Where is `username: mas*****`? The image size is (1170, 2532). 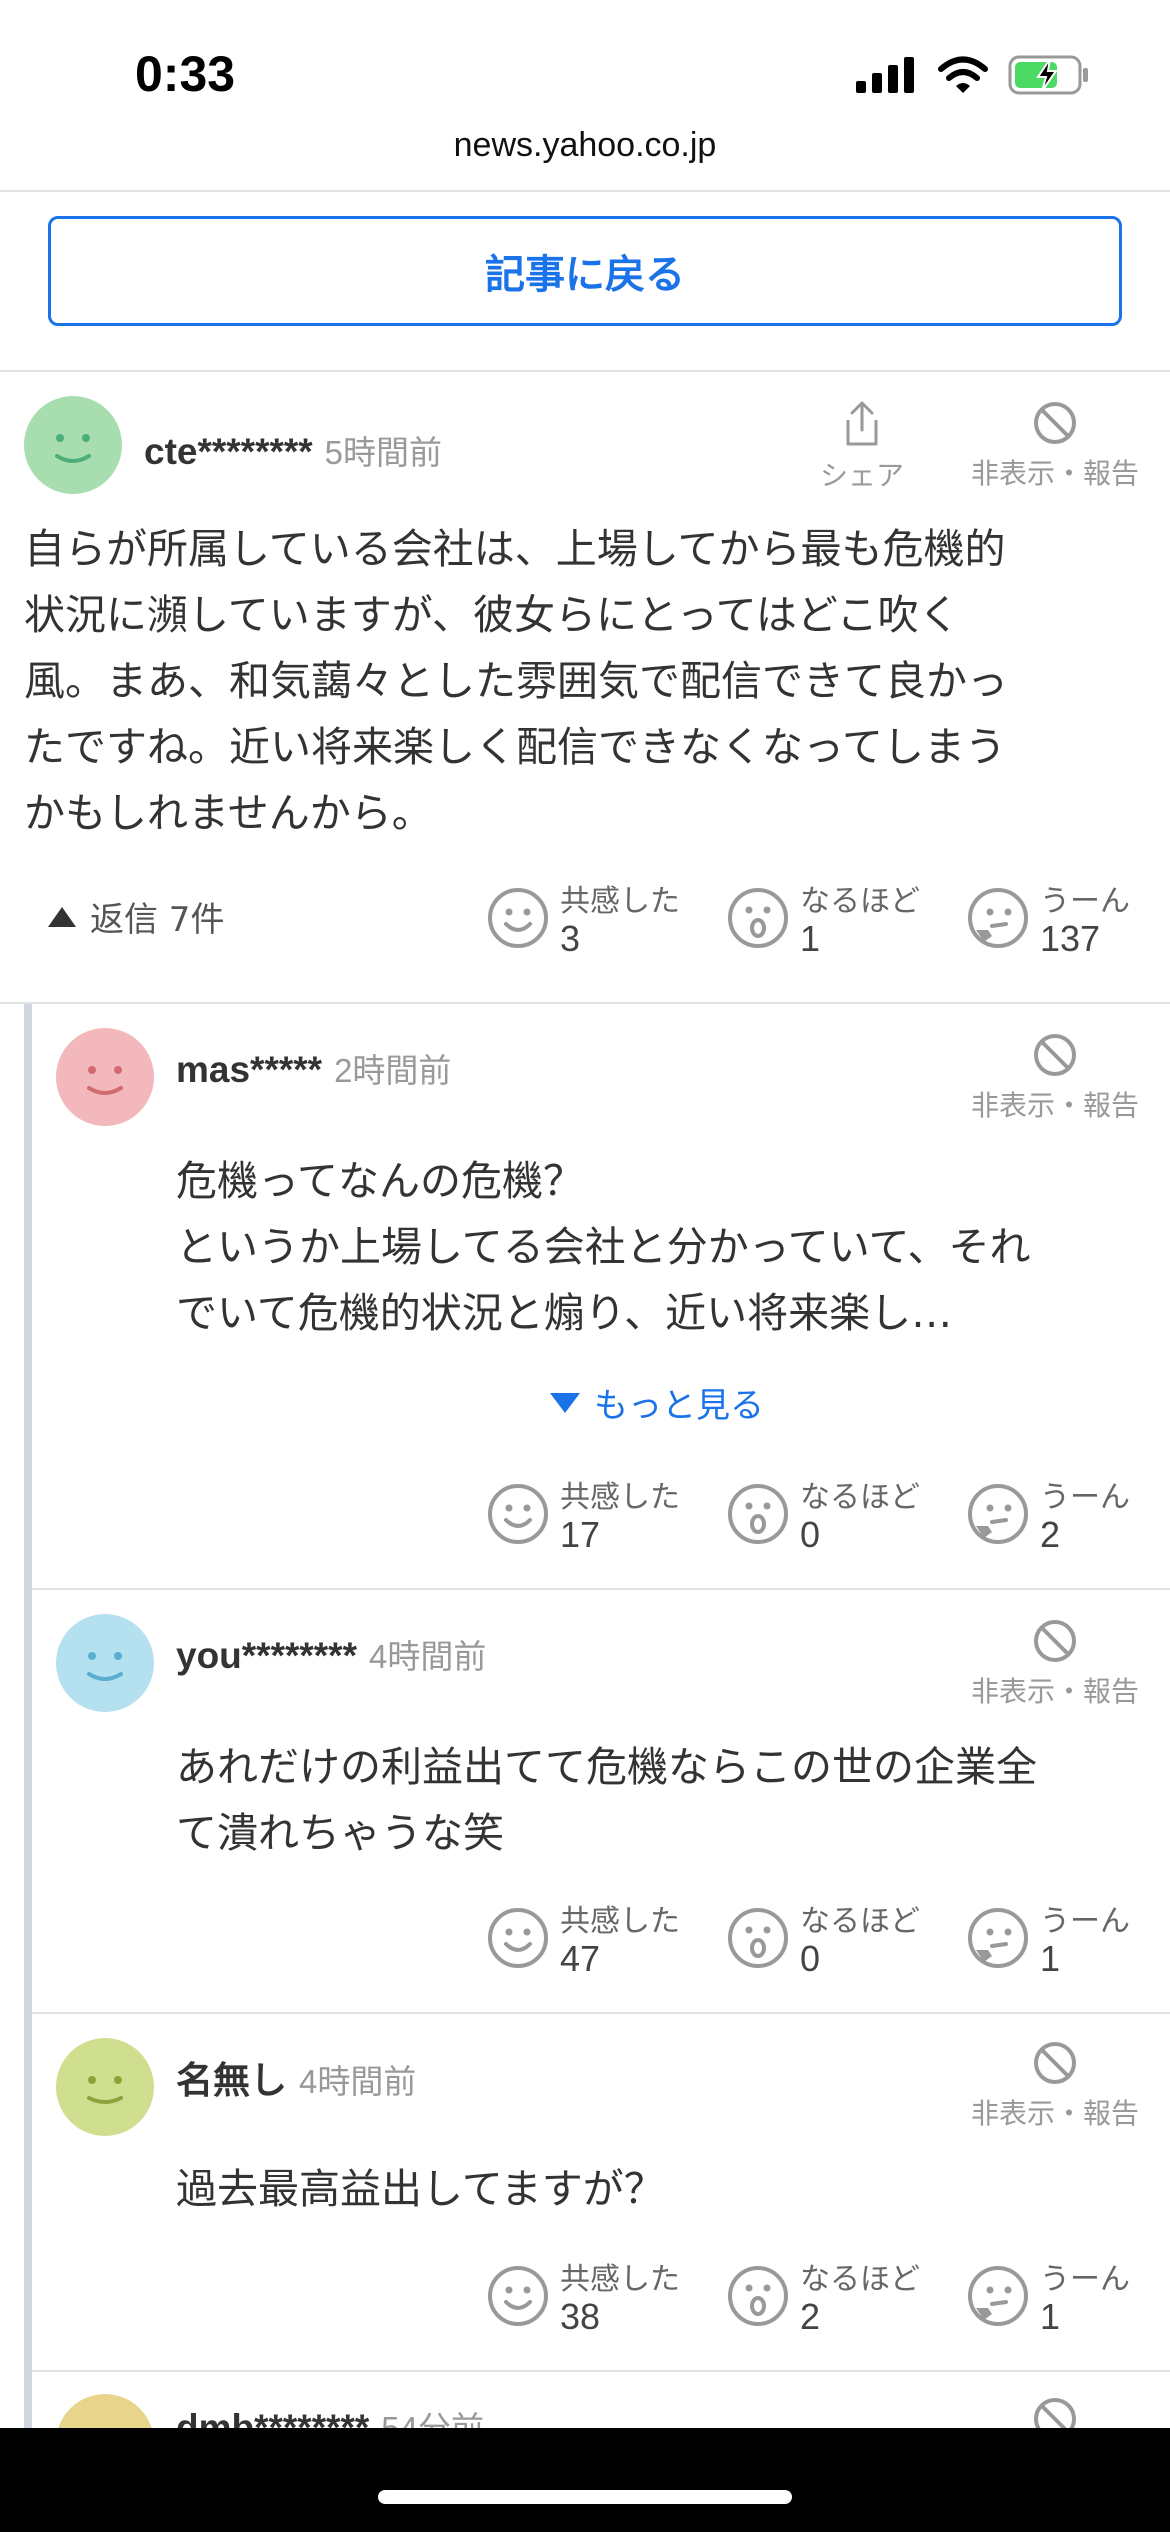 username: mas***** is located at coordinates (249, 1069).